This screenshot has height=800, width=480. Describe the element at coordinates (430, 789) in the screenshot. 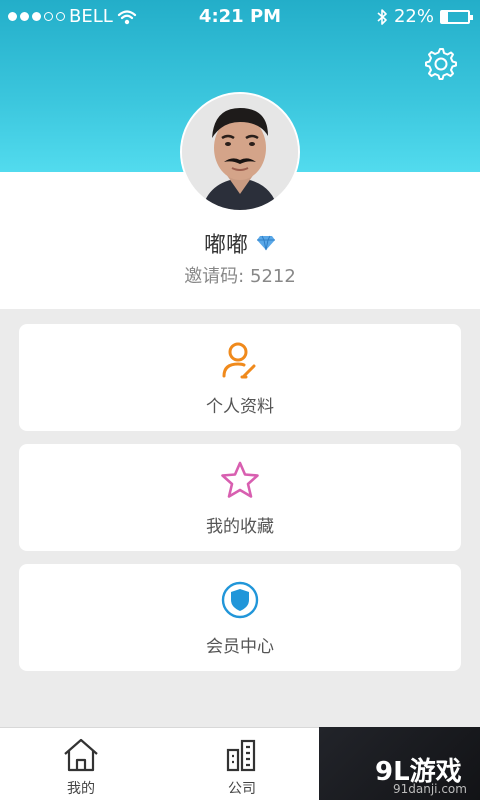

I see `watermark-url: 91danji.com` at that location.